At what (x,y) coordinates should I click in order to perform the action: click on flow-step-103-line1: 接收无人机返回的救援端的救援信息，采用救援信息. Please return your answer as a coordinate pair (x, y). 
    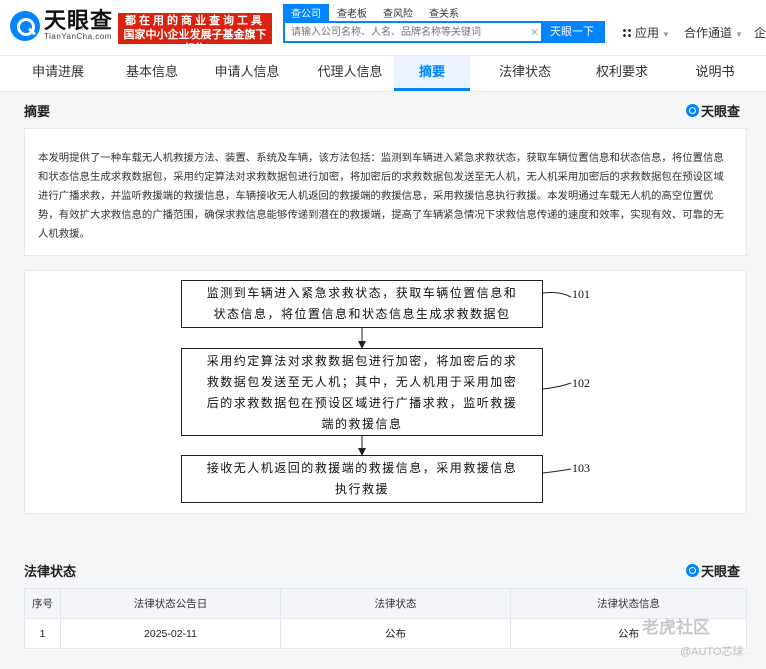
    Looking at the image, I should click on (362, 468).